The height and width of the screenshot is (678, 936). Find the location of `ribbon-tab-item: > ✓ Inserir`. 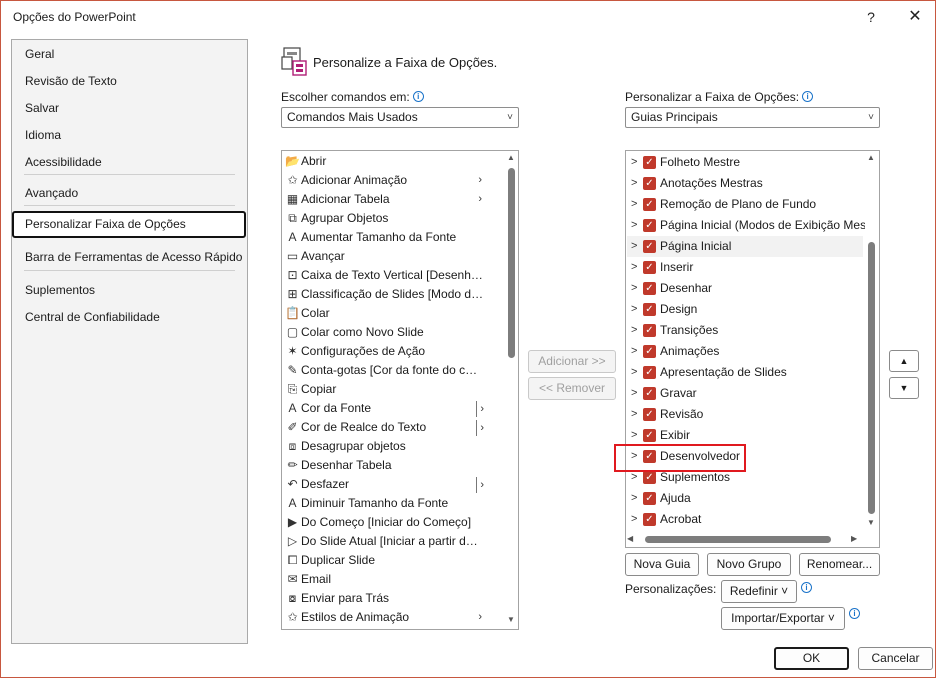

ribbon-tab-item: > ✓ Inserir is located at coordinates (745, 267).